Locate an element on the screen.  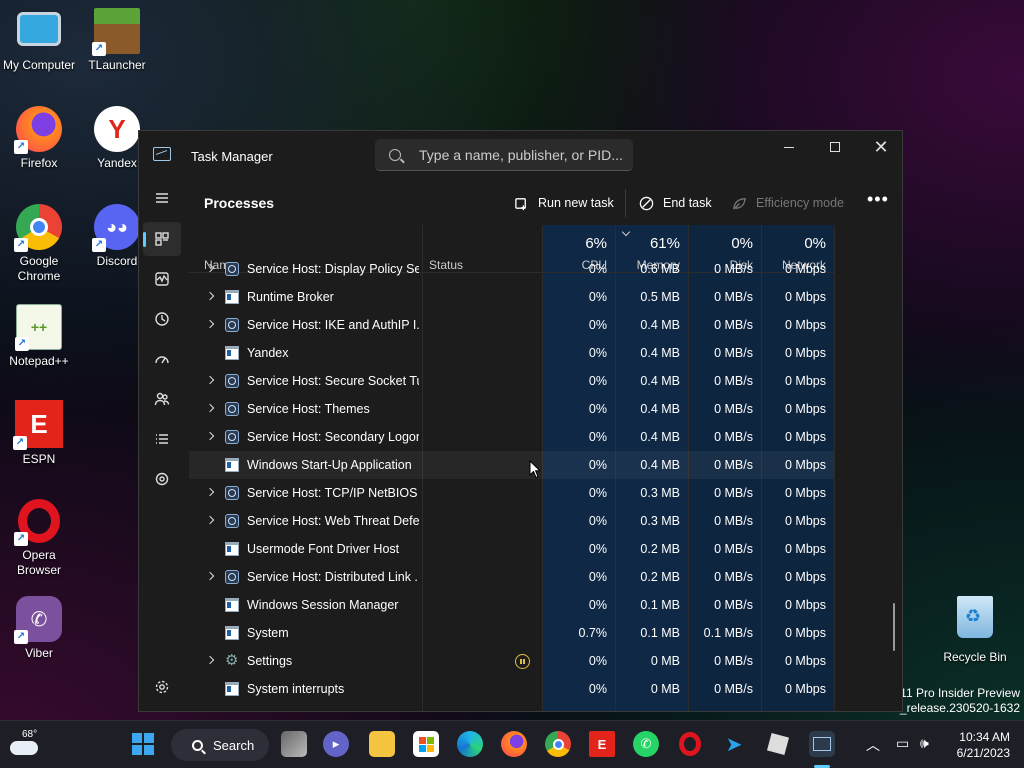
desktop-icon-tlauncher: ↗ TLauncher is located at coordinates (117, 40).